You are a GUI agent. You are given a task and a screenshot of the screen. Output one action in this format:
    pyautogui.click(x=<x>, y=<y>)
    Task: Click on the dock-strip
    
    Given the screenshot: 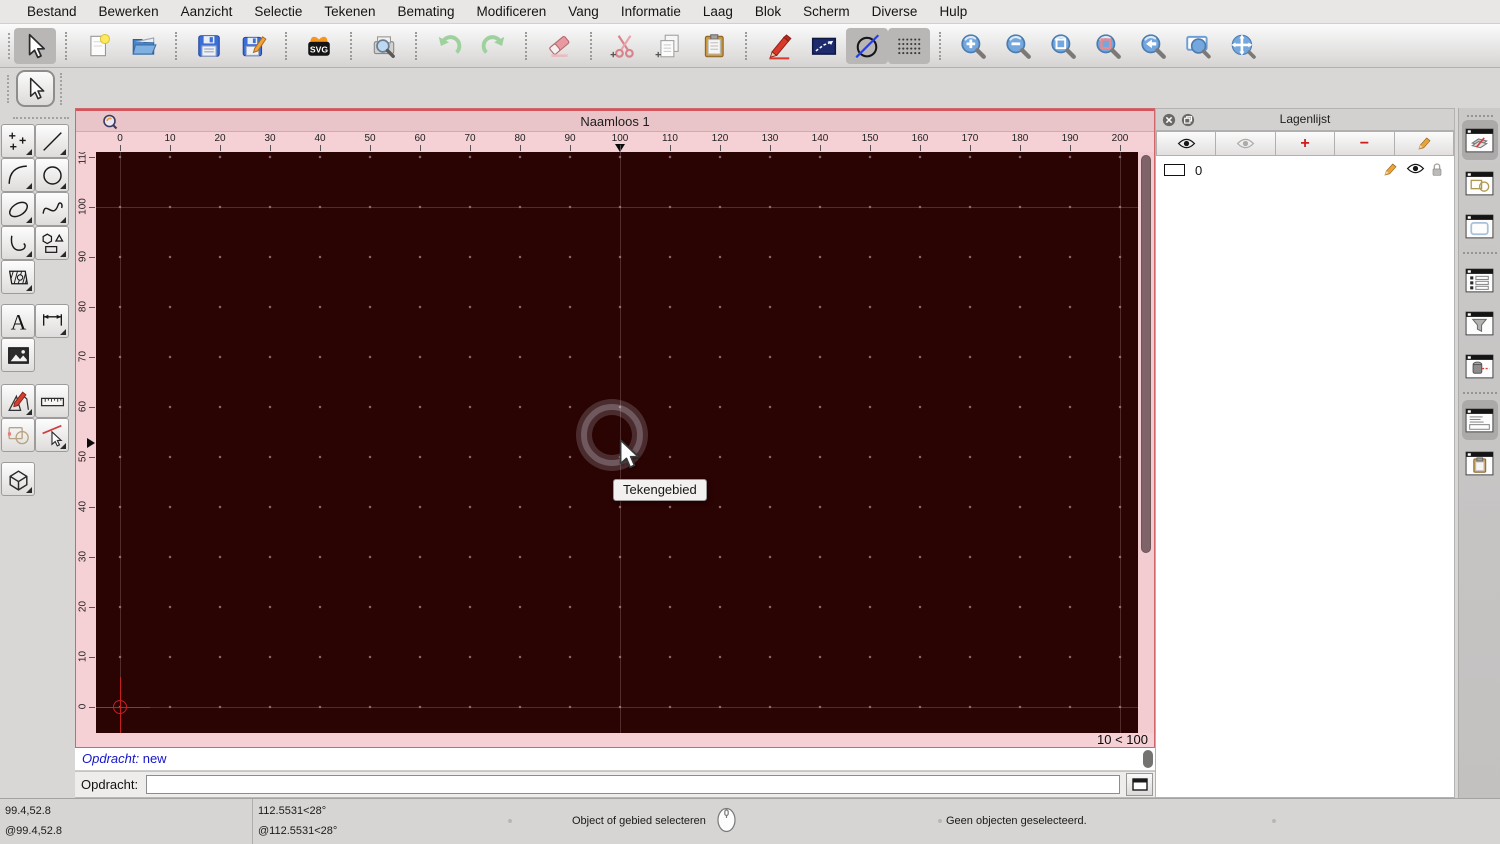 What is the action you would take?
    pyautogui.click(x=1479, y=453)
    